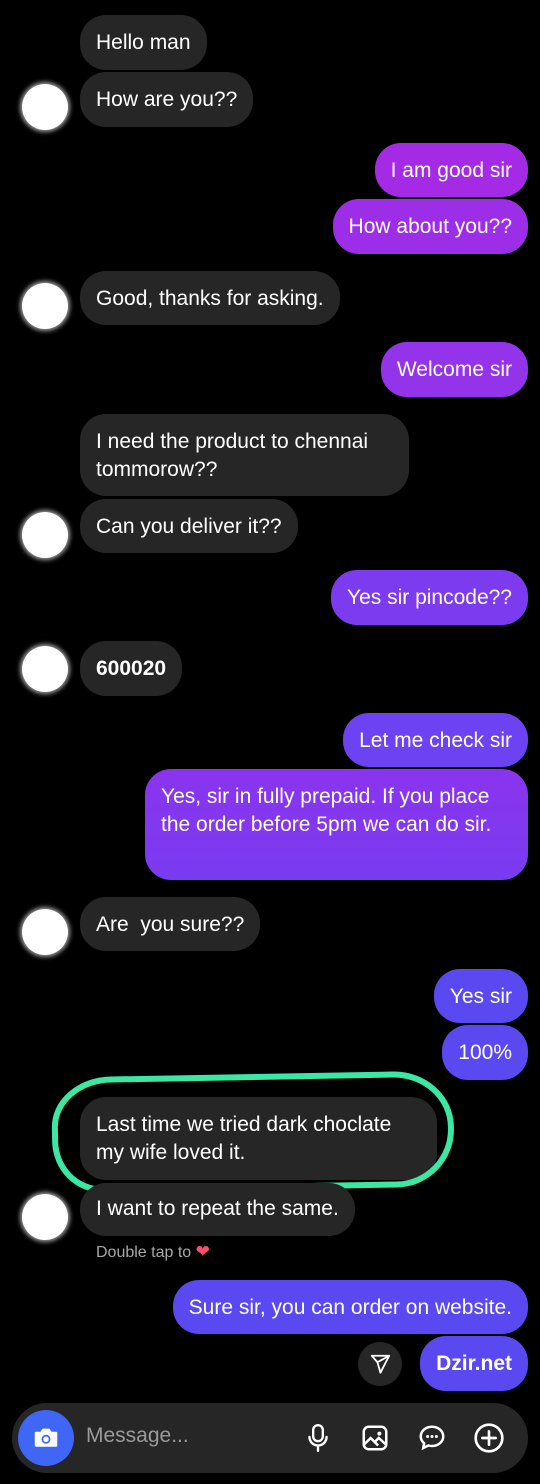  I want to click on message-text: Can you deliver it??, so click(189, 526).